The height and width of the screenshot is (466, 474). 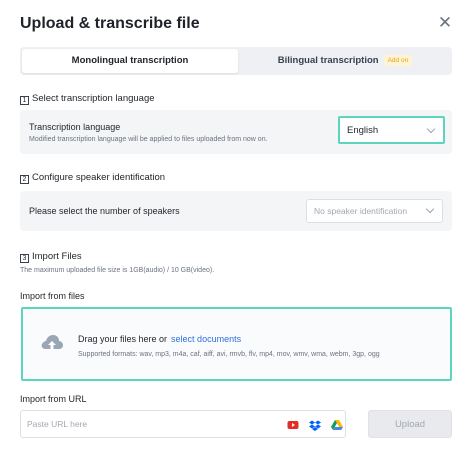 What do you see at coordinates (110, 23) in the screenshot?
I see `dialog-title: Upload & transcribe file` at bounding box center [110, 23].